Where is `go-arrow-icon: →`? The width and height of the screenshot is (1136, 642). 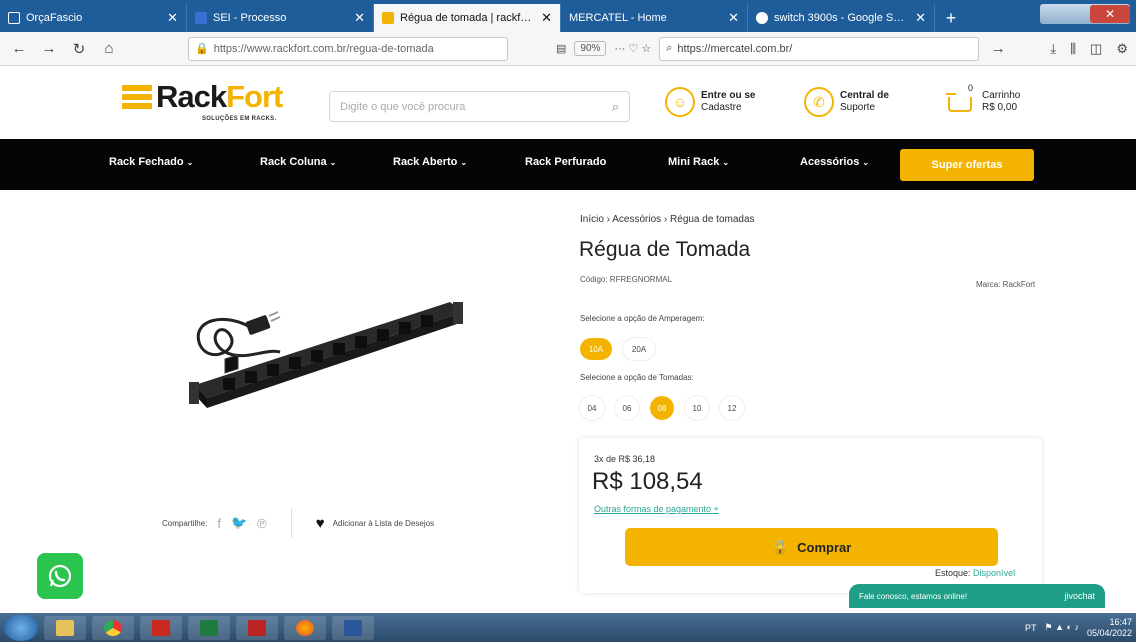
go-arrow-icon: → is located at coordinates (998, 49).